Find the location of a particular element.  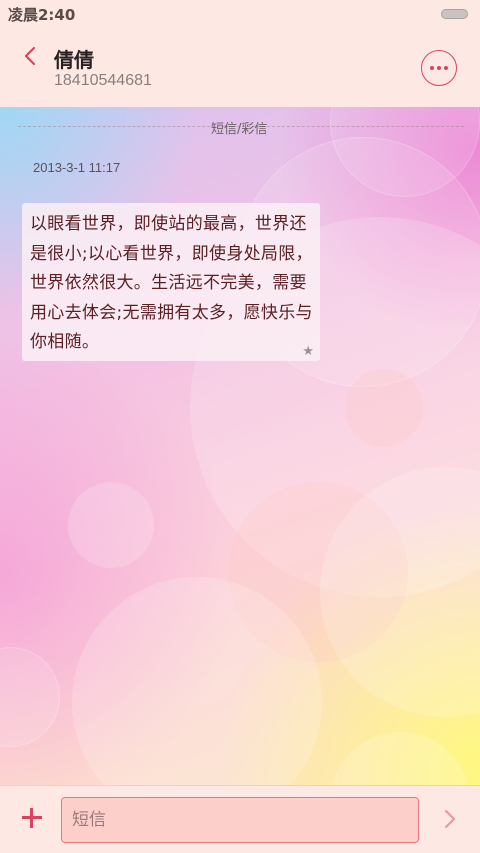

status-bar: 凌晨2:40 is located at coordinates (240, 14).